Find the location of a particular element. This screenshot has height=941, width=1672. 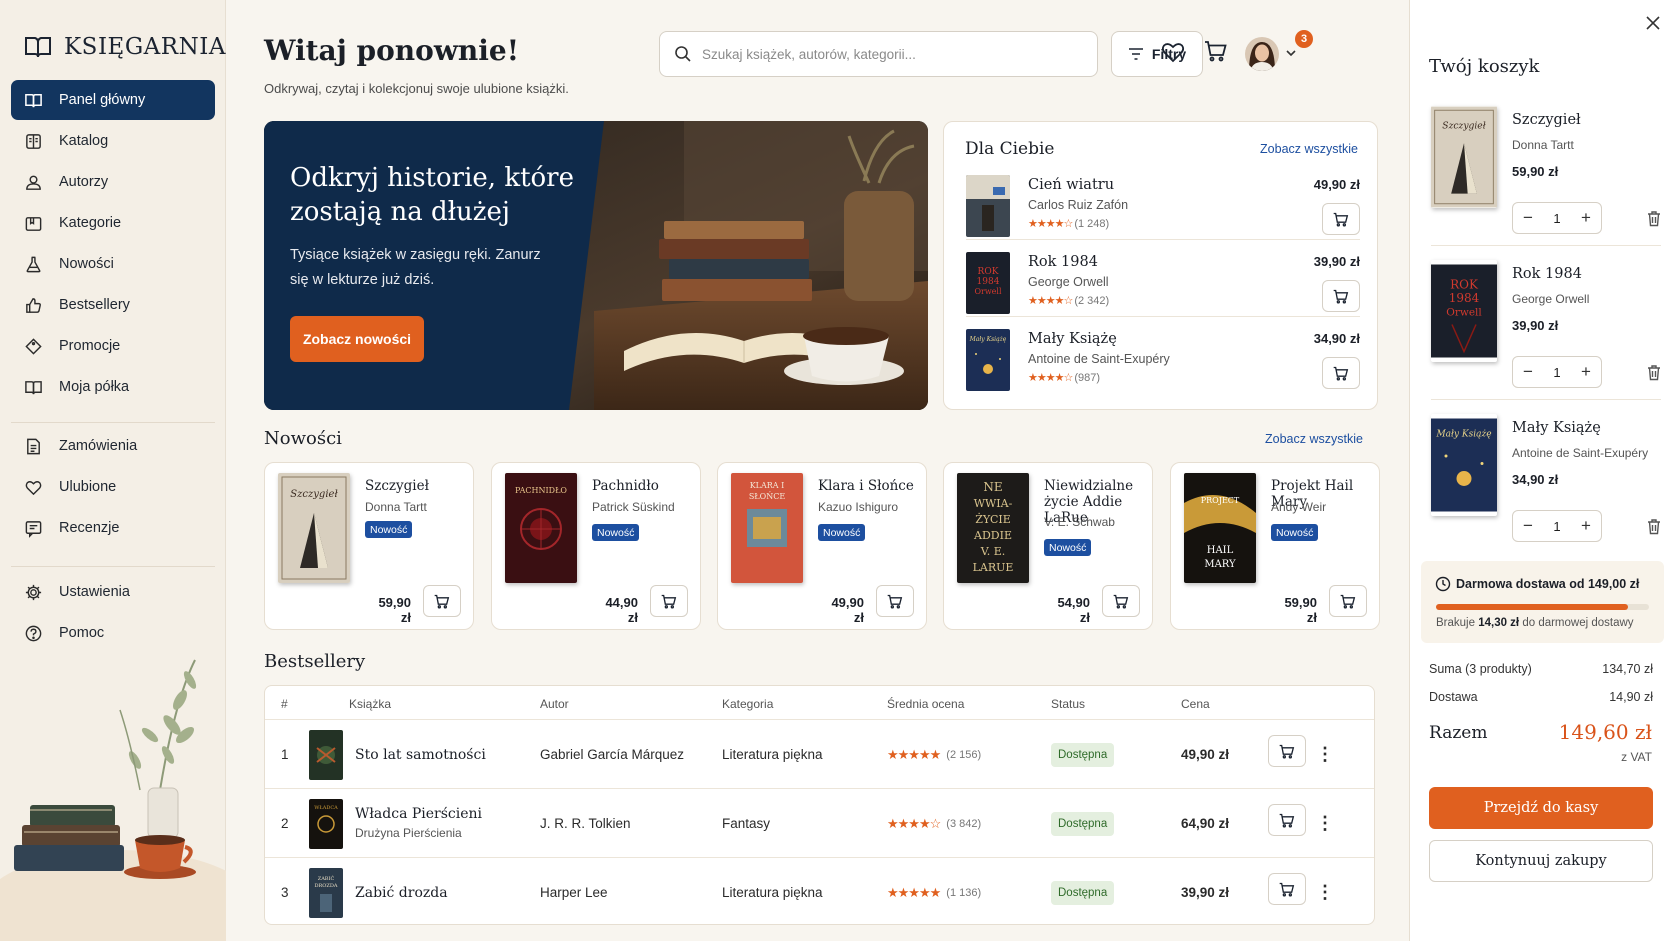

book-cover is located at coordinates (326, 755).